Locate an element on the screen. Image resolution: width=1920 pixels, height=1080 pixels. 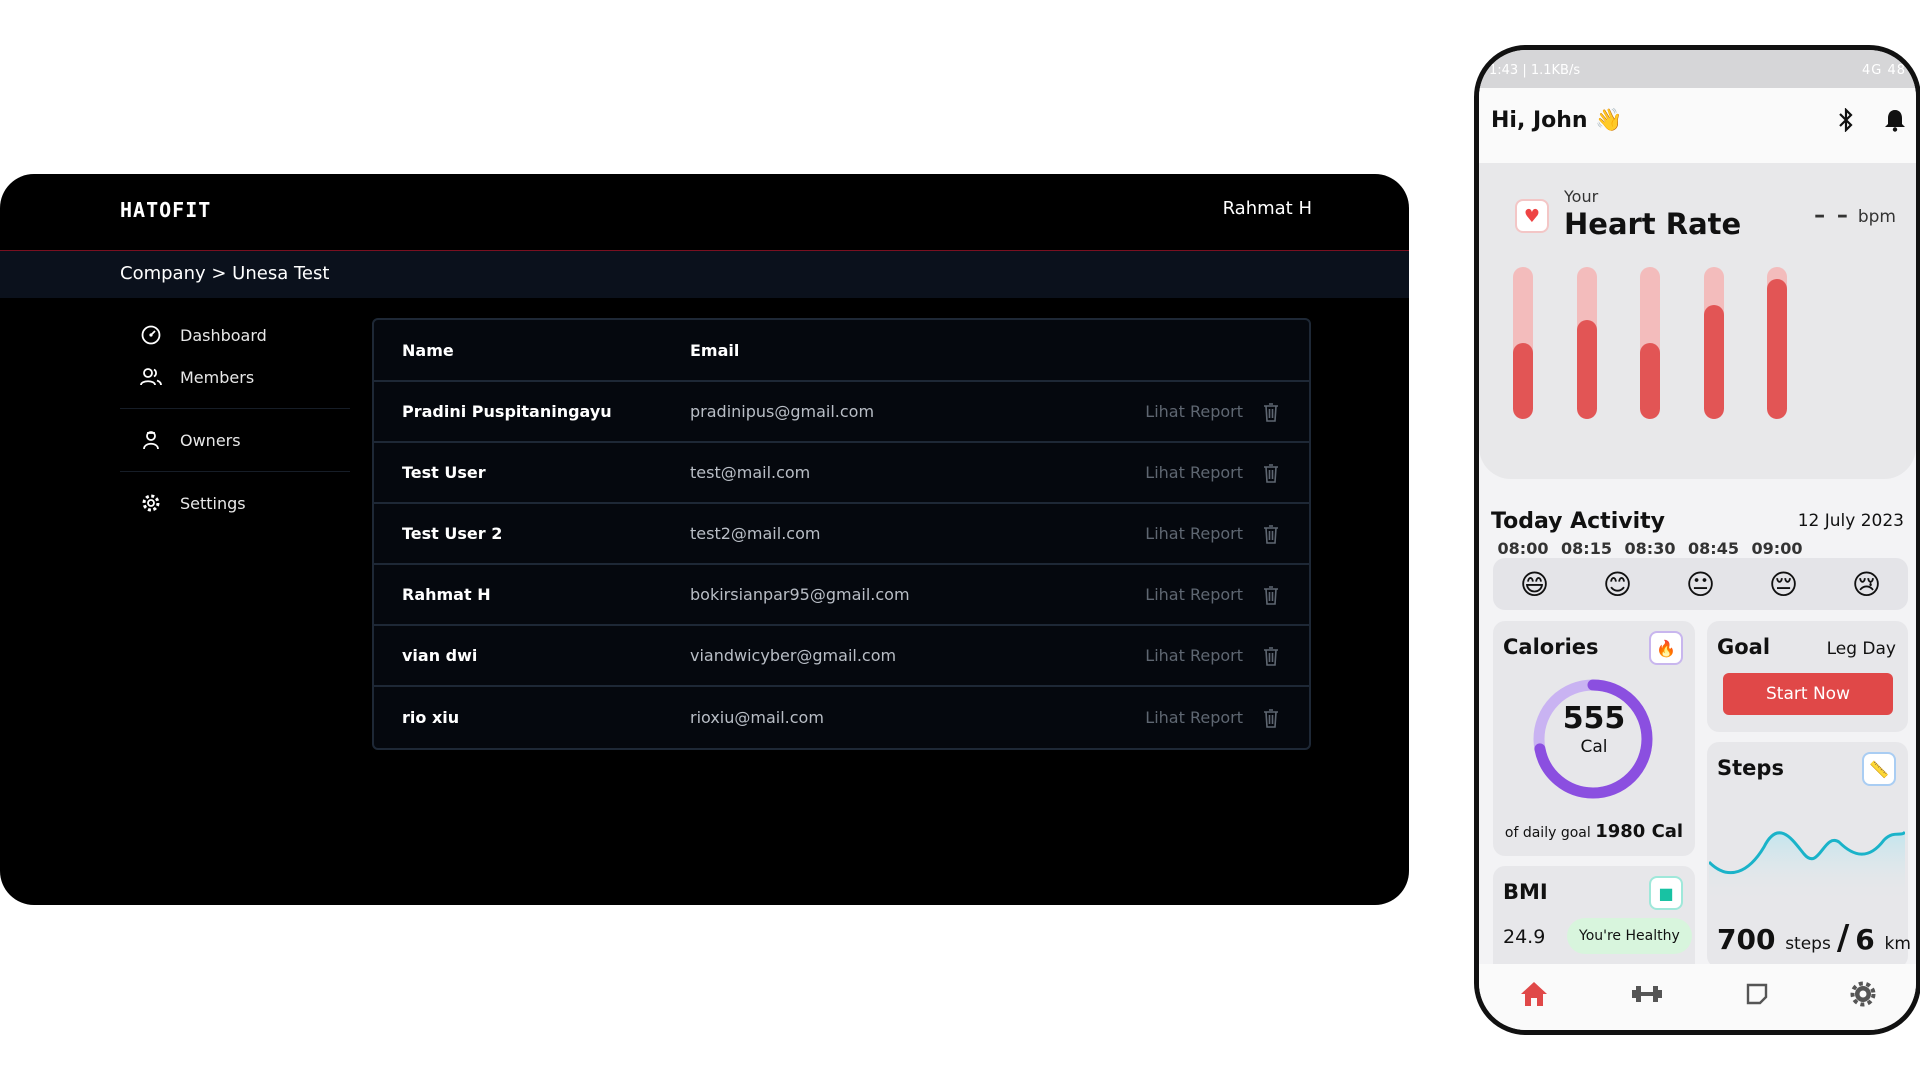
note-icon is located at coordinates (1757, 997).